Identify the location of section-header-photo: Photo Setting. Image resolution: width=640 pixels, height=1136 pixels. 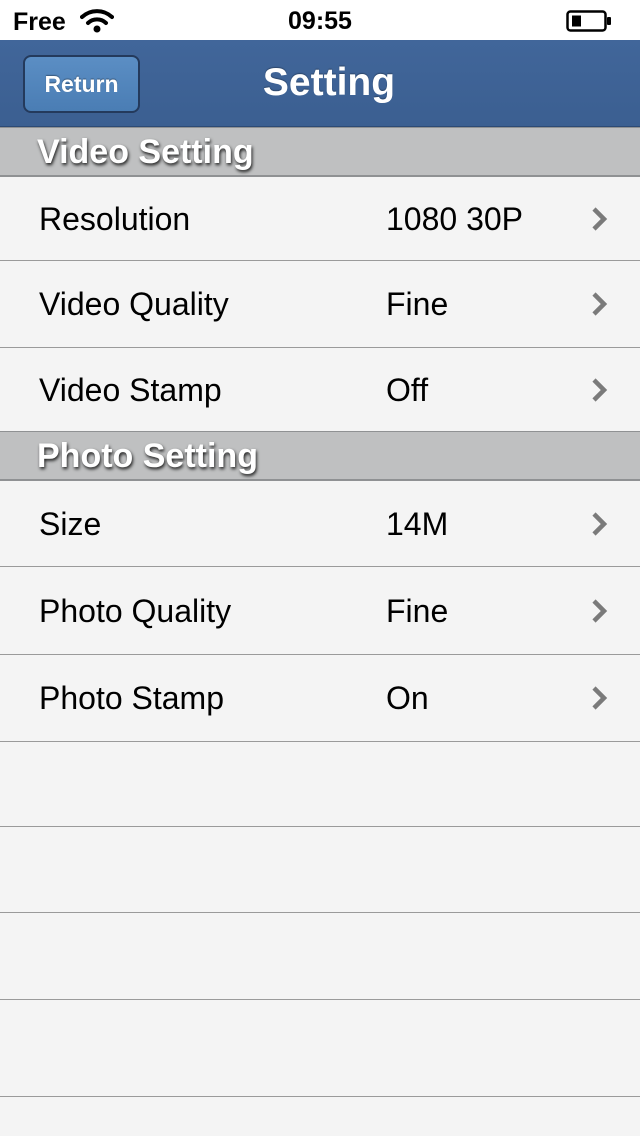
(320, 456).